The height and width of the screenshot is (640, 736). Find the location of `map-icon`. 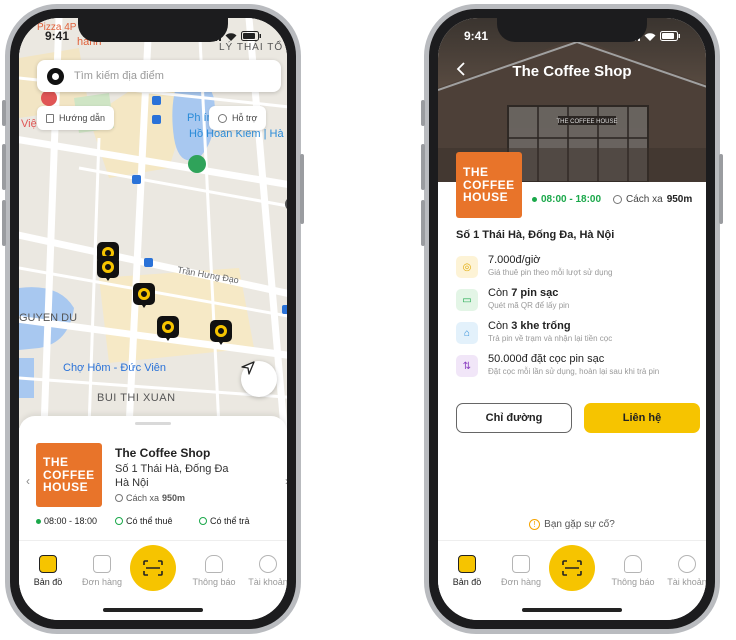

map-icon is located at coordinates (467, 564).